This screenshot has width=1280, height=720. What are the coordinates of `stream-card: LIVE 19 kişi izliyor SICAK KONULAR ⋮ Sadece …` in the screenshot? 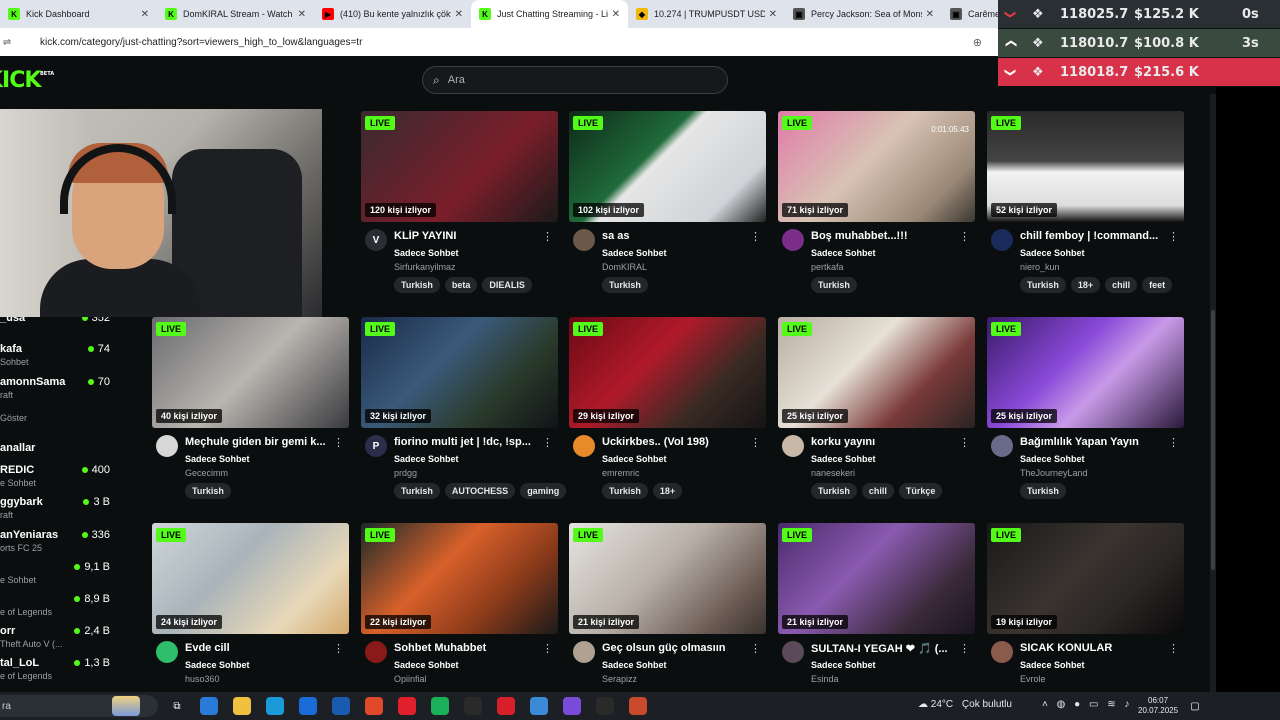 It's located at (1086, 607).